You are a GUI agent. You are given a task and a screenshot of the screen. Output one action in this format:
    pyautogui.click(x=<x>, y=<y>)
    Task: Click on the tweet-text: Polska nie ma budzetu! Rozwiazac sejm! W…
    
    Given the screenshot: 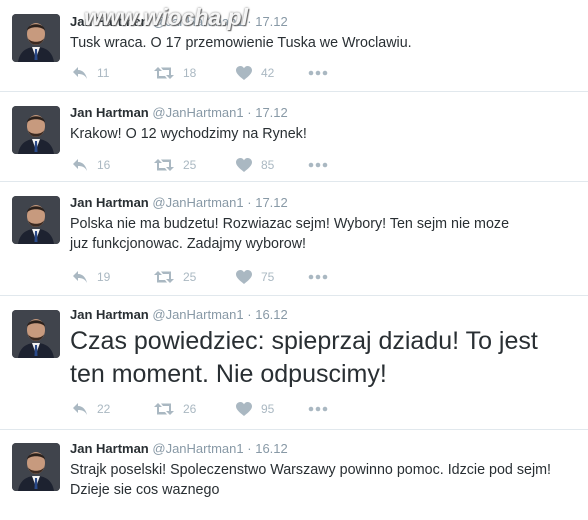 What is the action you would take?
    pyautogui.click(x=290, y=234)
    